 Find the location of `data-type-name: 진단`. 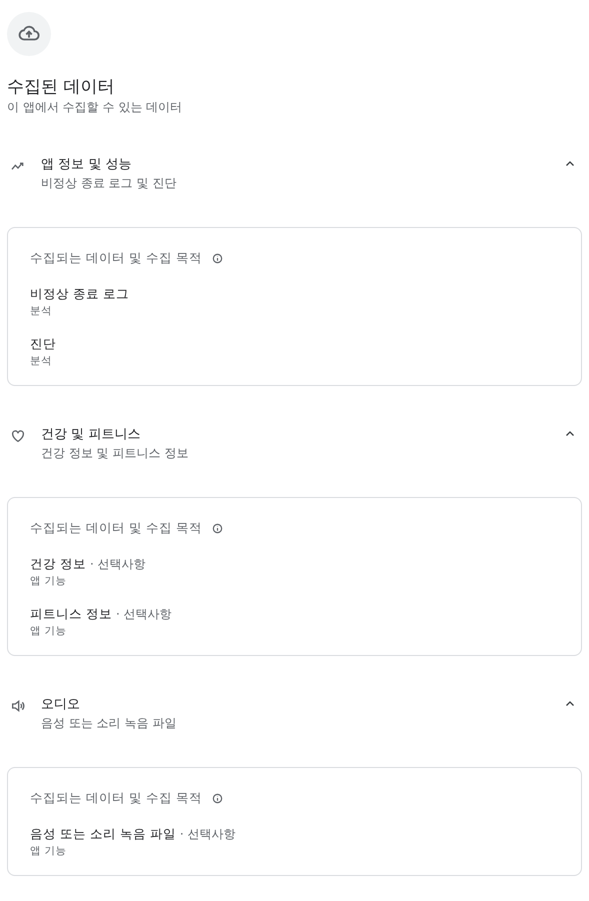

data-type-name: 진단 is located at coordinates (43, 344).